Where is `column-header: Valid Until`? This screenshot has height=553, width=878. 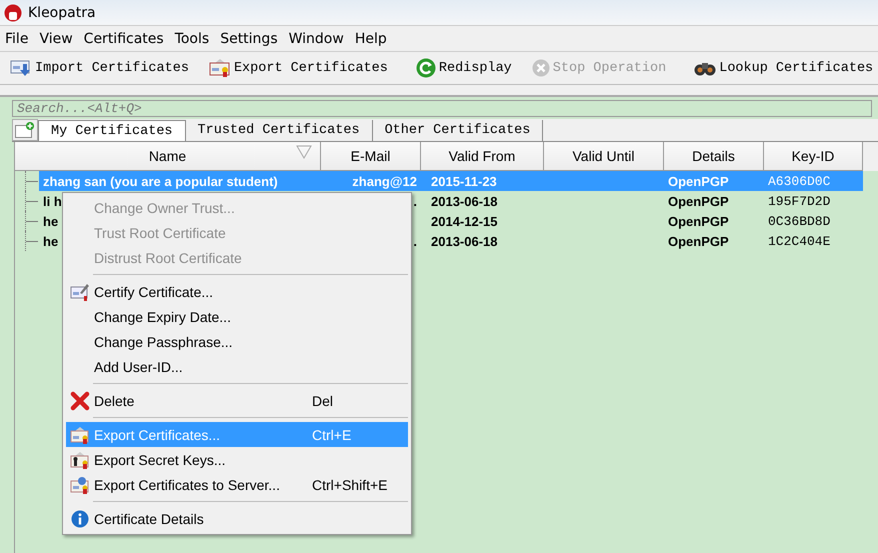 column-header: Valid Until is located at coordinates (604, 156).